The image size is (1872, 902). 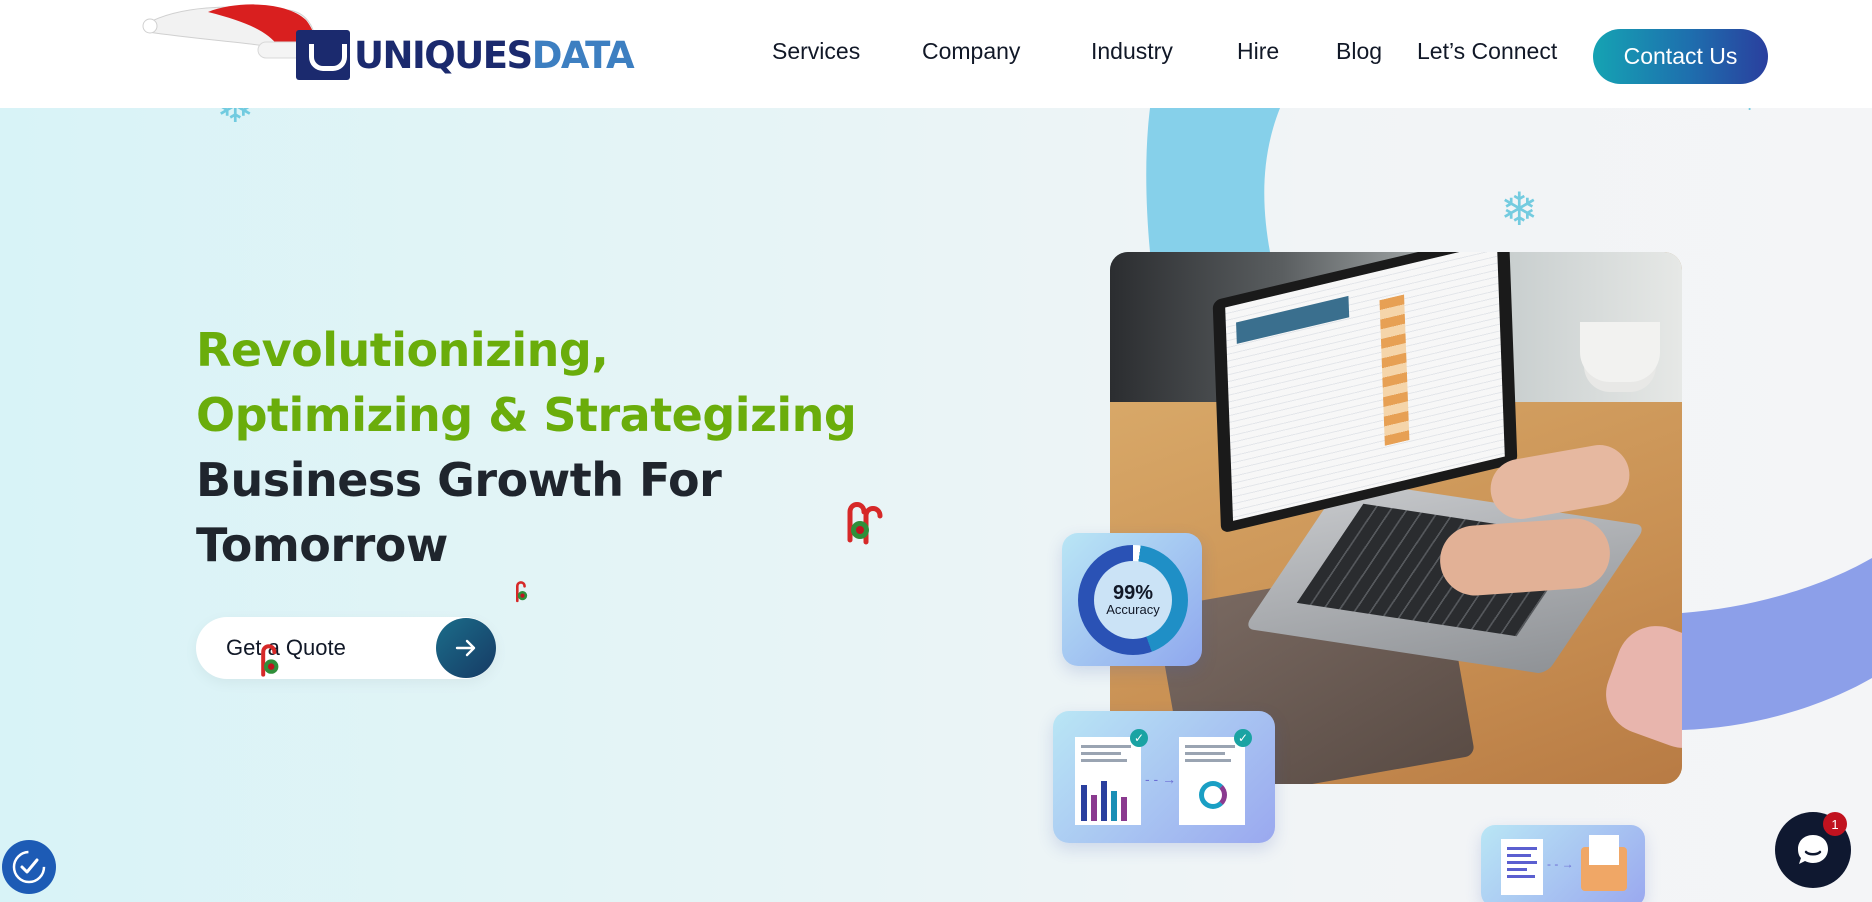 I want to click on bar-chart-document-icon, so click(x=1108, y=781).